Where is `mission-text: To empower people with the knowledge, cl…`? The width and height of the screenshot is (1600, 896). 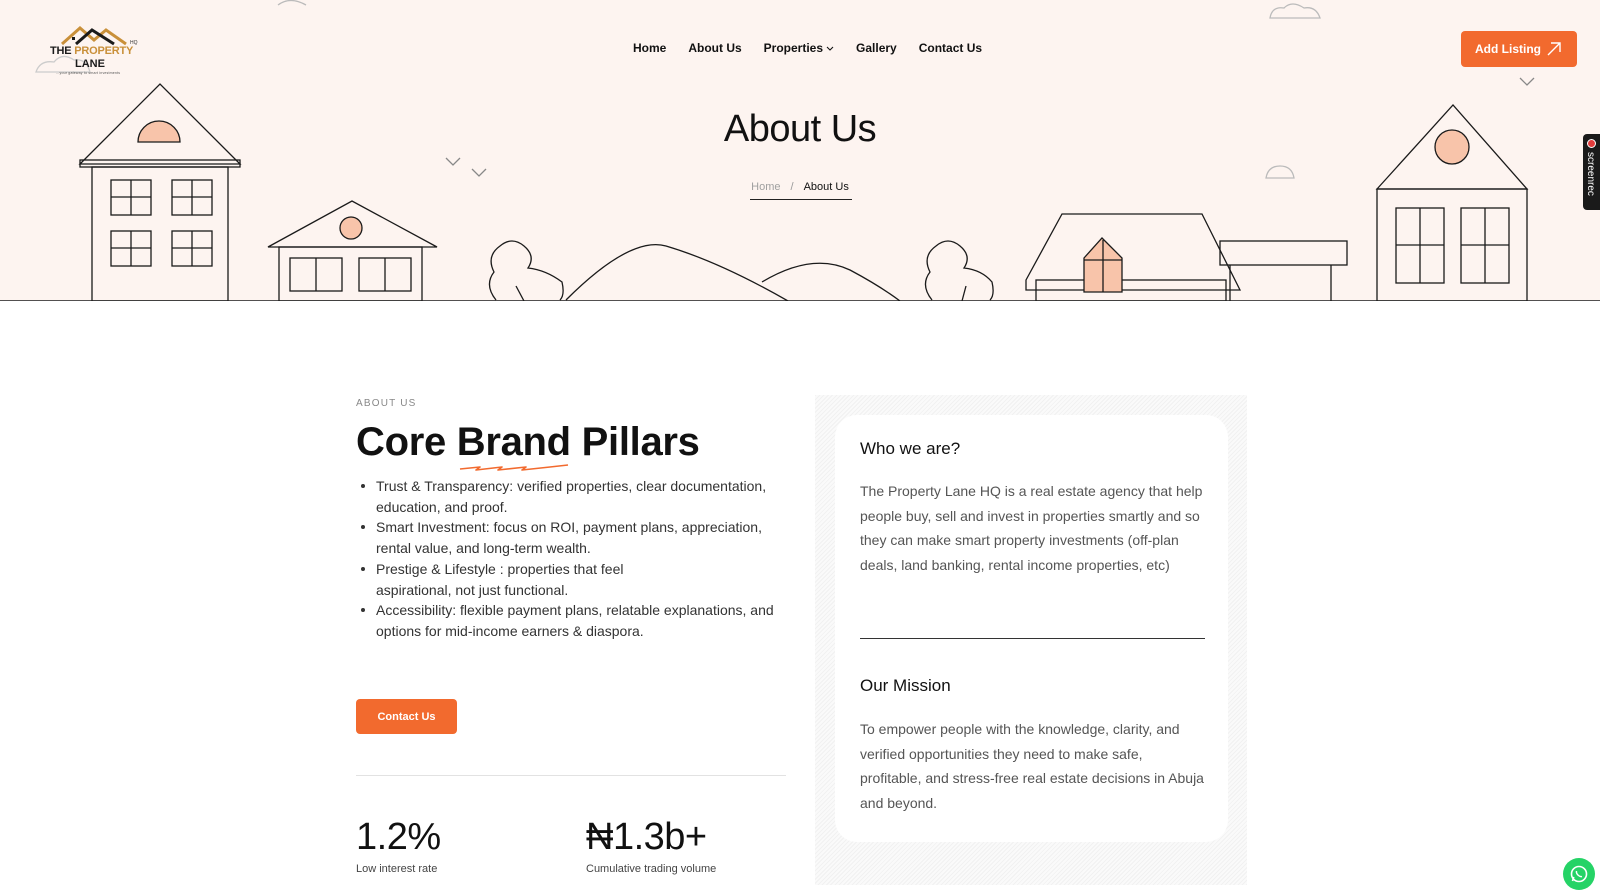 mission-text: To empower people with the knowledge, cl… is located at coordinates (1032, 766).